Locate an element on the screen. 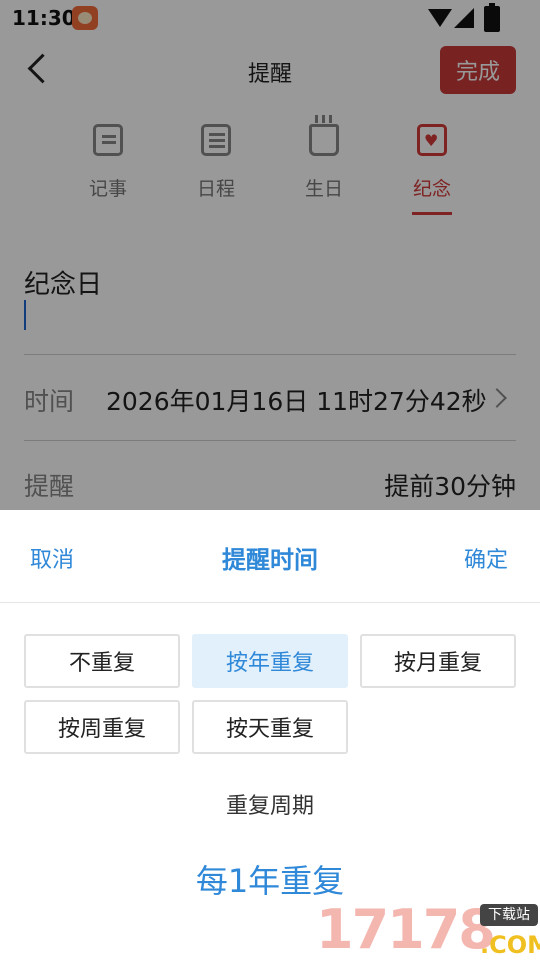 The width and height of the screenshot is (540, 961). repeat-cycle-value: 每1年重复 is located at coordinates (270, 879).